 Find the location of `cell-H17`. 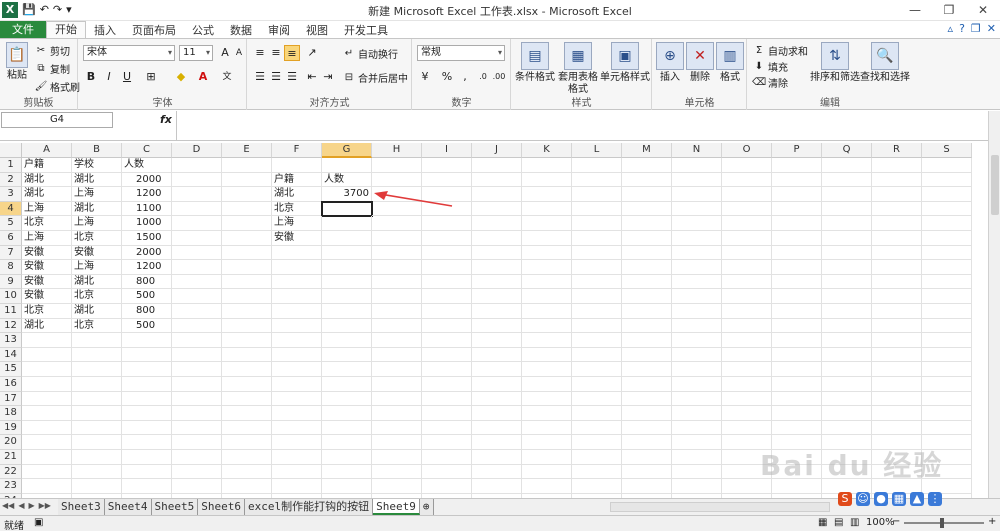

cell-H17 is located at coordinates (397, 399).